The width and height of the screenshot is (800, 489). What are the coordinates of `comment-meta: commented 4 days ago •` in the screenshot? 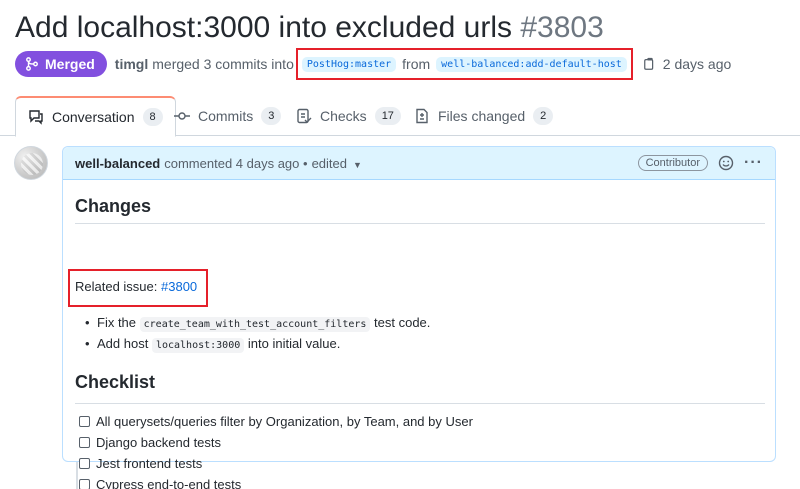 It's located at (236, 163).